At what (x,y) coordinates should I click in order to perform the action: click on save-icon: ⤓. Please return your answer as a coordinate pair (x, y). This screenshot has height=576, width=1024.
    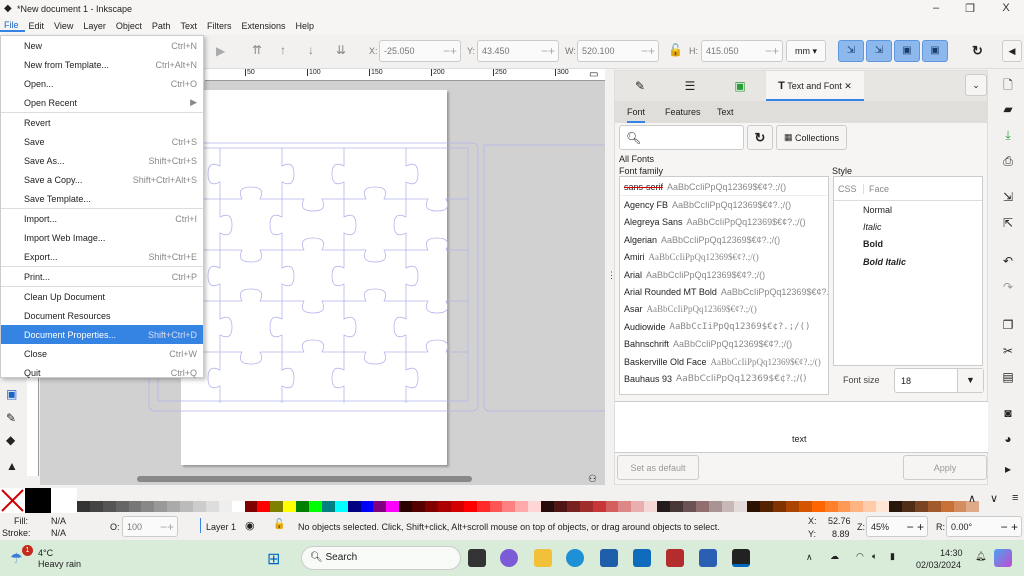
    Looking at the image, I should click on (1008, 135).